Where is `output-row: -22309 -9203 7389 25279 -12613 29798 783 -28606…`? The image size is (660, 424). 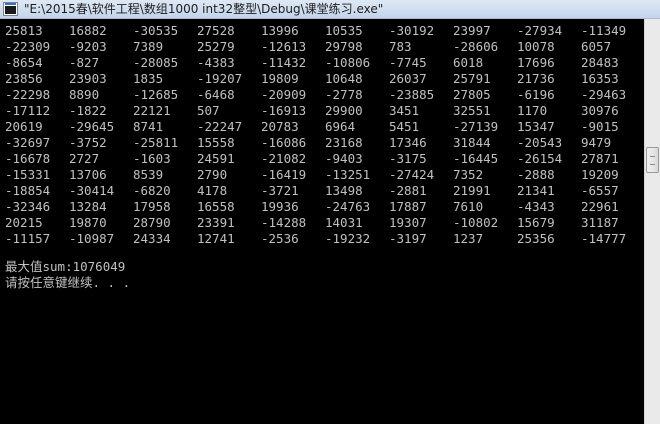 output-row: -22309 -9203 7389 25279 -12613 29798 783 -28606… is located at coordinates (324, 47).